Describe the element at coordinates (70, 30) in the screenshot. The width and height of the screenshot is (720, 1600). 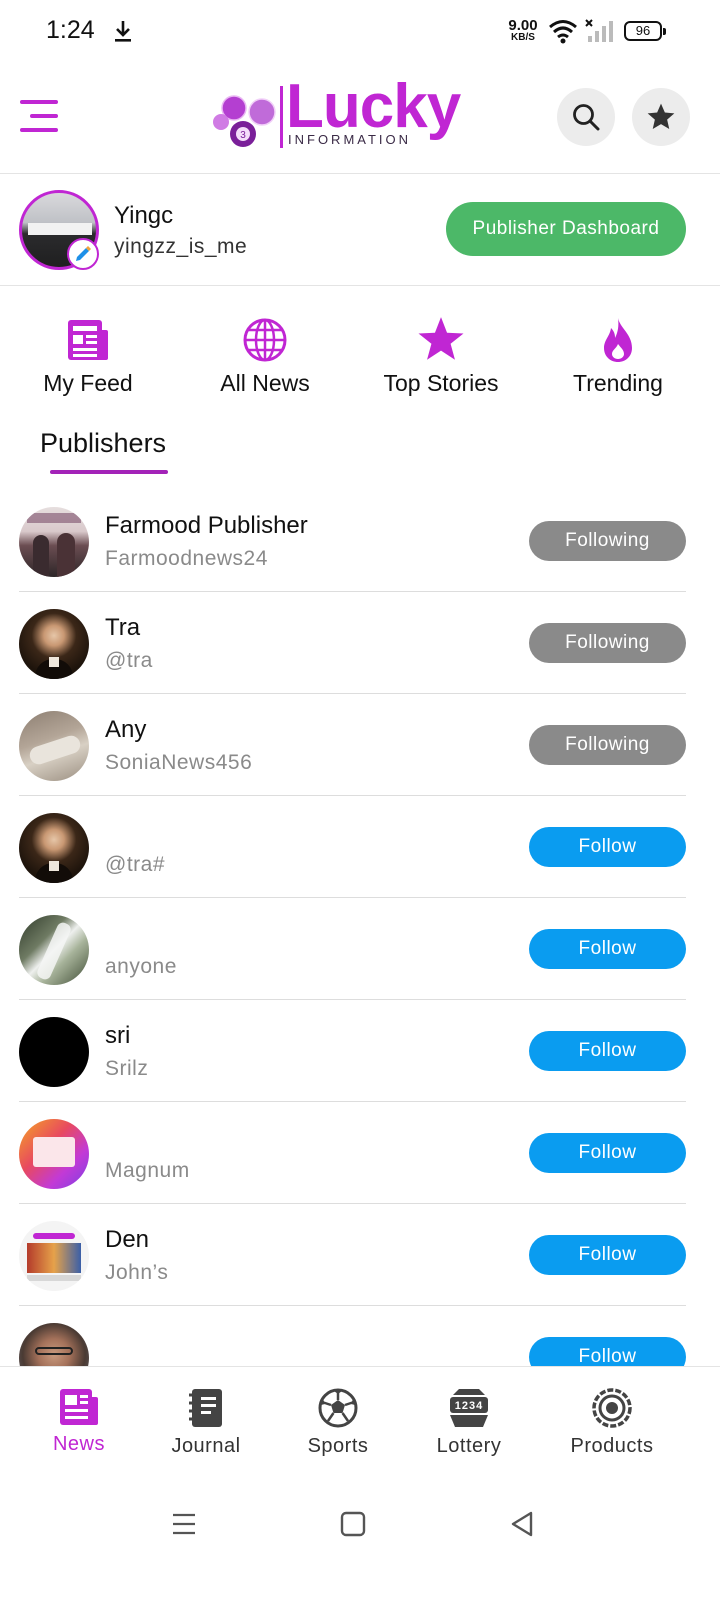
I see `status-time: 1:24` at that location.